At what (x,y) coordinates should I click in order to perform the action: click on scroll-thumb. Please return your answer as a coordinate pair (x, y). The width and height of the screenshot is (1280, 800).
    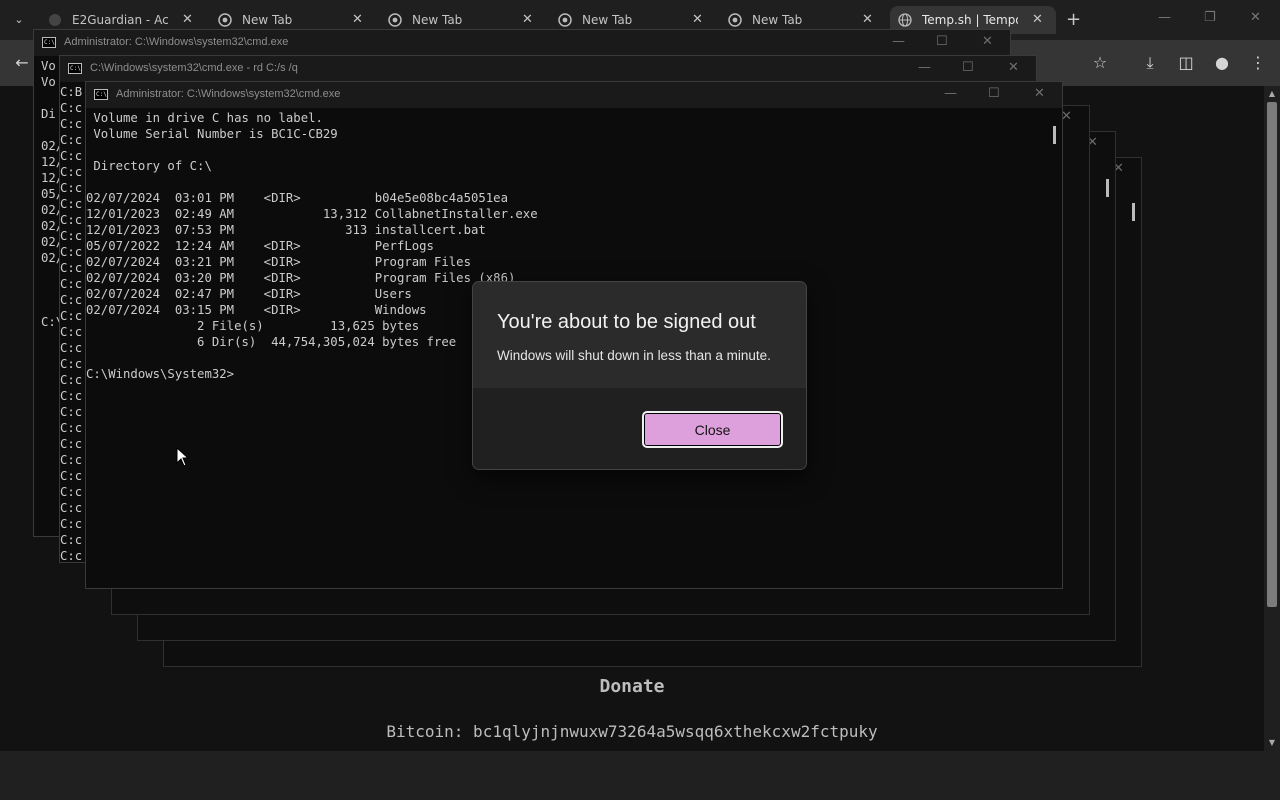
    Looking at the image, I should click on (1272, 354).